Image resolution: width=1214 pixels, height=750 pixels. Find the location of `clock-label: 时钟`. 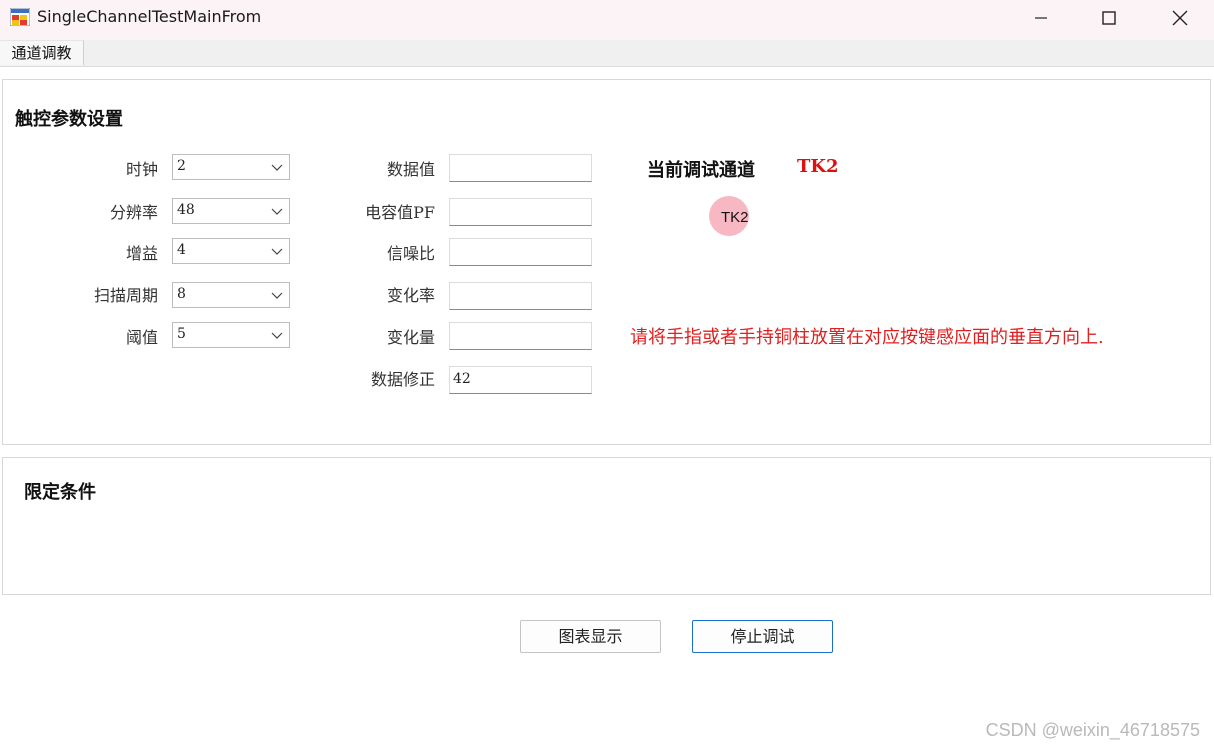

clock-label: 时钟 is located at coordinates (141, 169).